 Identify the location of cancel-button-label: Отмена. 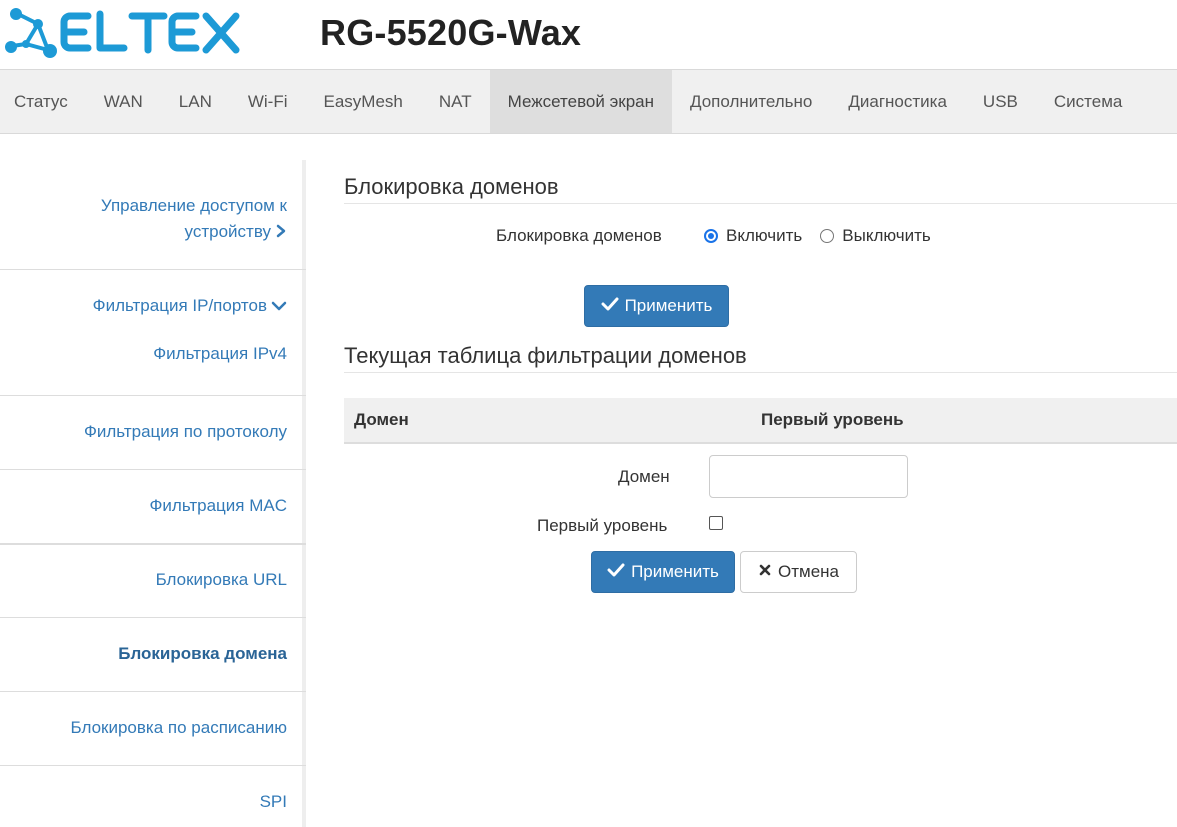
(808, 571).